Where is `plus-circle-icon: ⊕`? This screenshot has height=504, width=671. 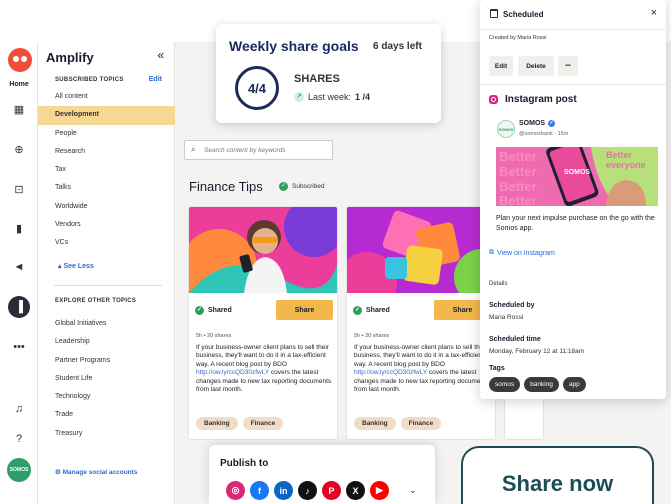 plus-circle-icon: ⊕ is located at coordinates (19, 149).